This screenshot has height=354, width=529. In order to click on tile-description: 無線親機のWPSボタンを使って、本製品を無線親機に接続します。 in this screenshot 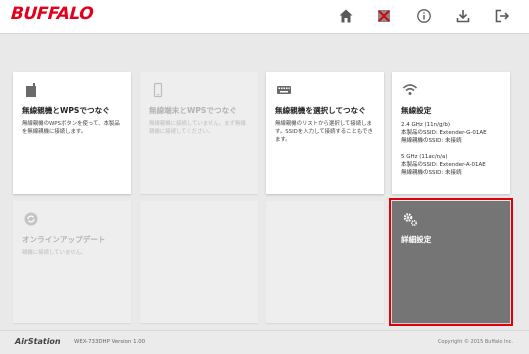, I will do `click(71, 128)`.